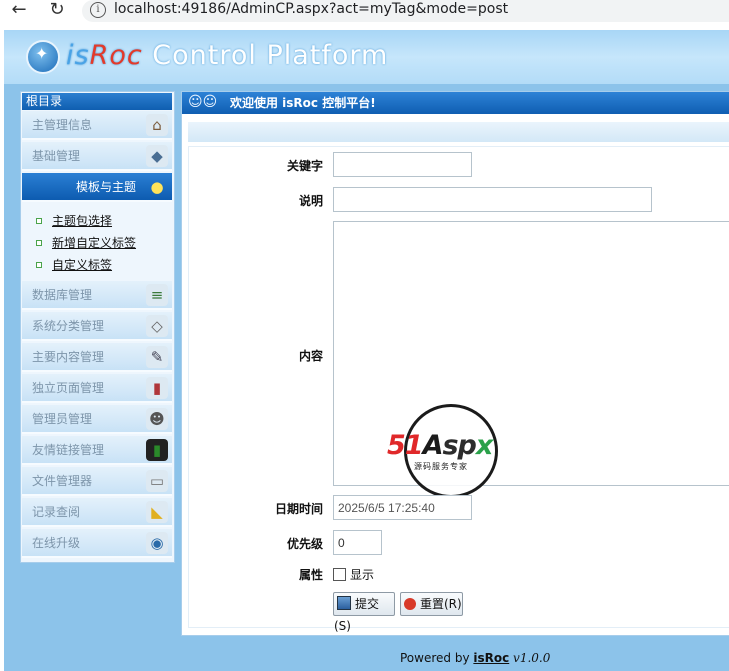  What do you see at coordinates (437, 658) in the screenshot?
I see `footer-powered-text: Powered by` at bounding box center [437, 658].